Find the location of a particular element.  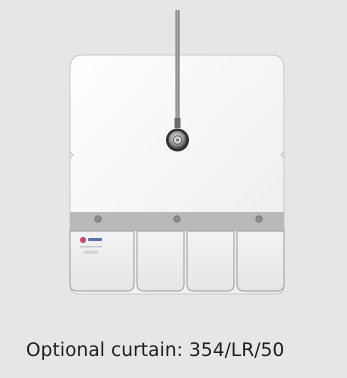

mounting-strip is located at coordinates (177, 221).